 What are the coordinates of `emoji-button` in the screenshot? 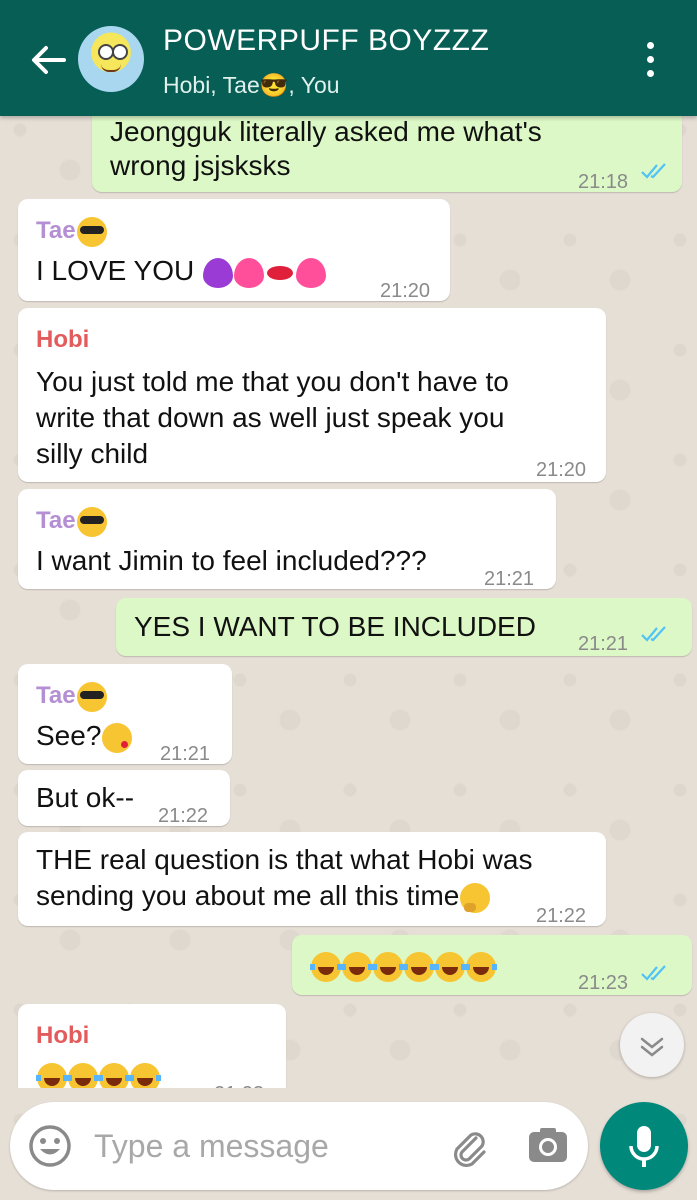 It's located at (50, 1146).